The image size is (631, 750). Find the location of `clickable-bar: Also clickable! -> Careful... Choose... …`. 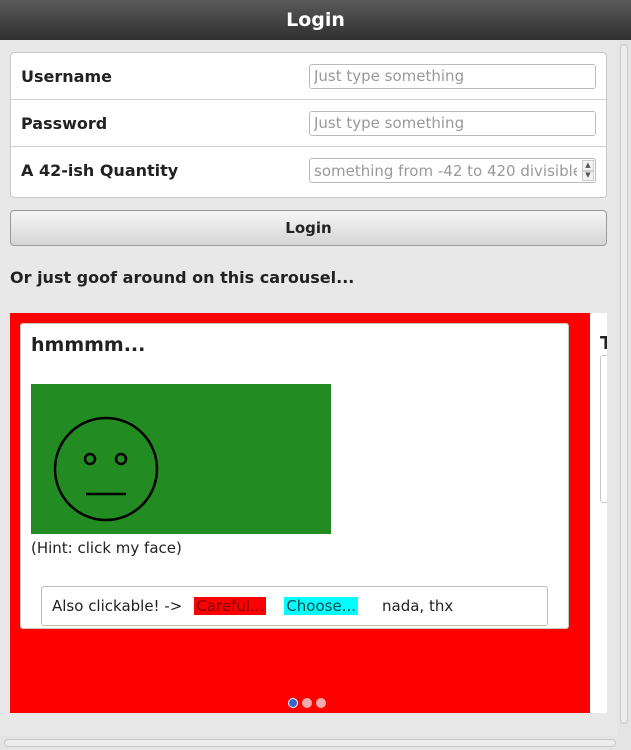

clickable-bar: Also clickable! -> Careful... Choose... … is located at coordinates (294, 606).